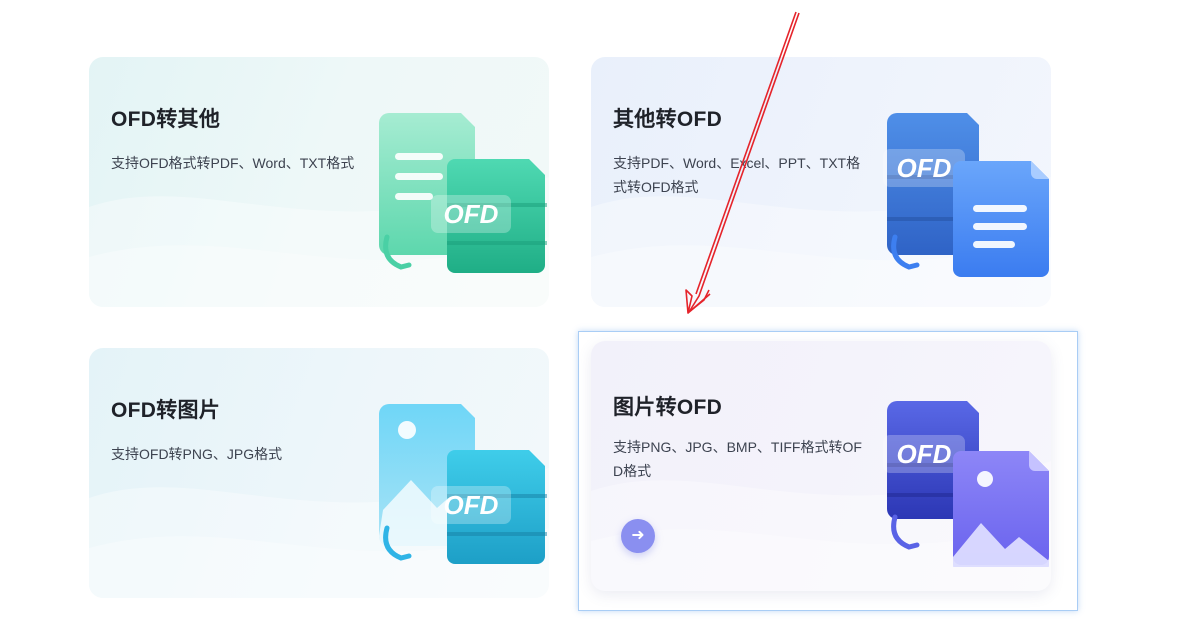 The width and height of the screenshot is (1178, 626). Describe the element at coordinates (166, 119) in the screenshot. I see `card-title: OFD转其他` at that location.